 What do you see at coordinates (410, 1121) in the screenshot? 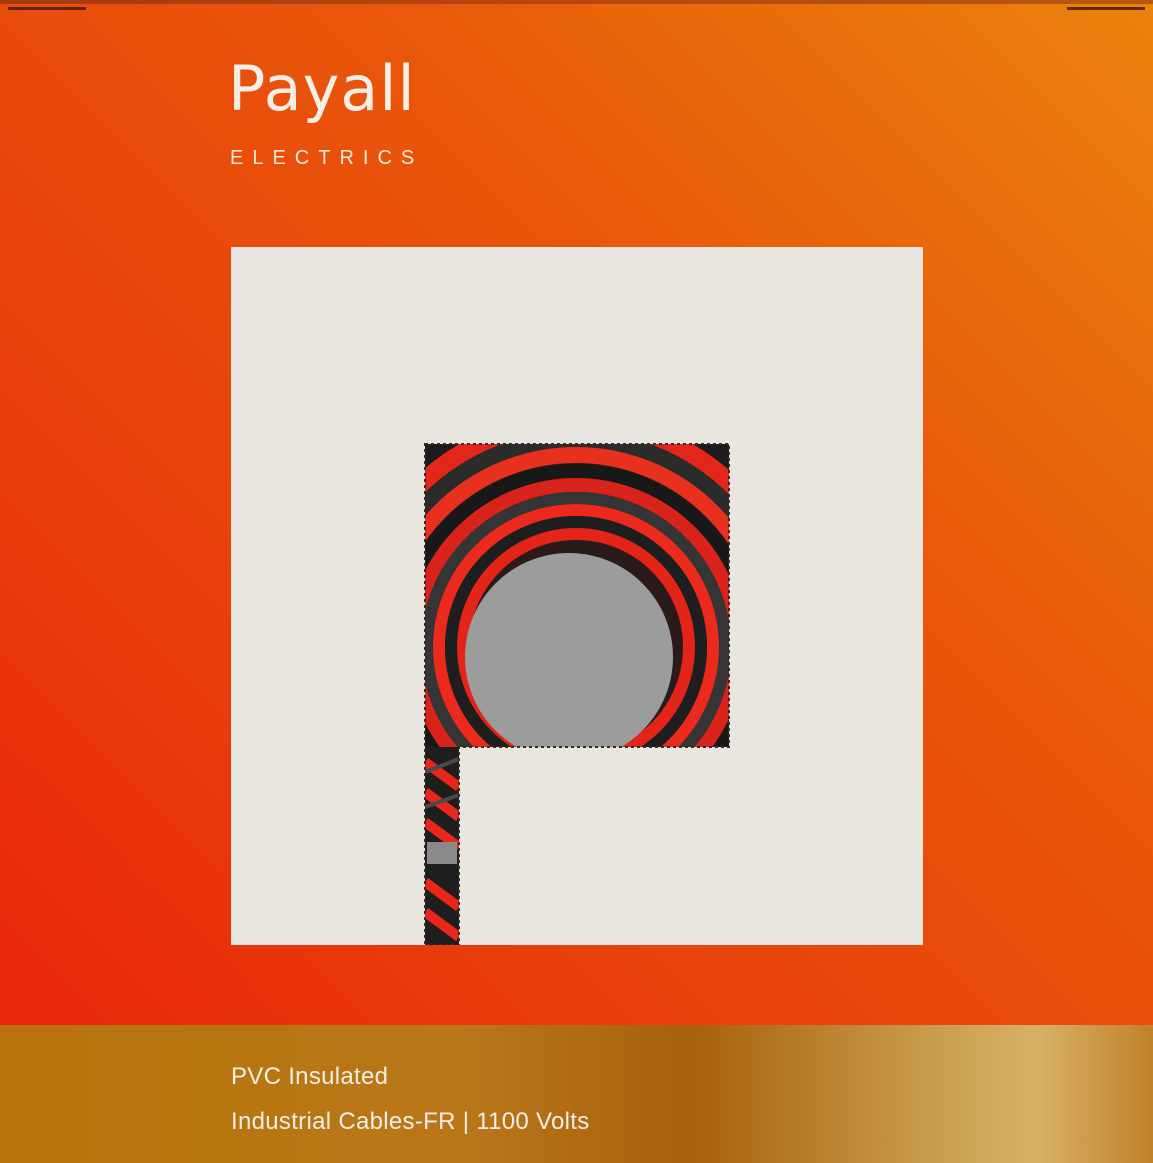
I see `product-line-2: Industrial Cables-FR | 1100 Volts` at bounding box center [410, 1121].